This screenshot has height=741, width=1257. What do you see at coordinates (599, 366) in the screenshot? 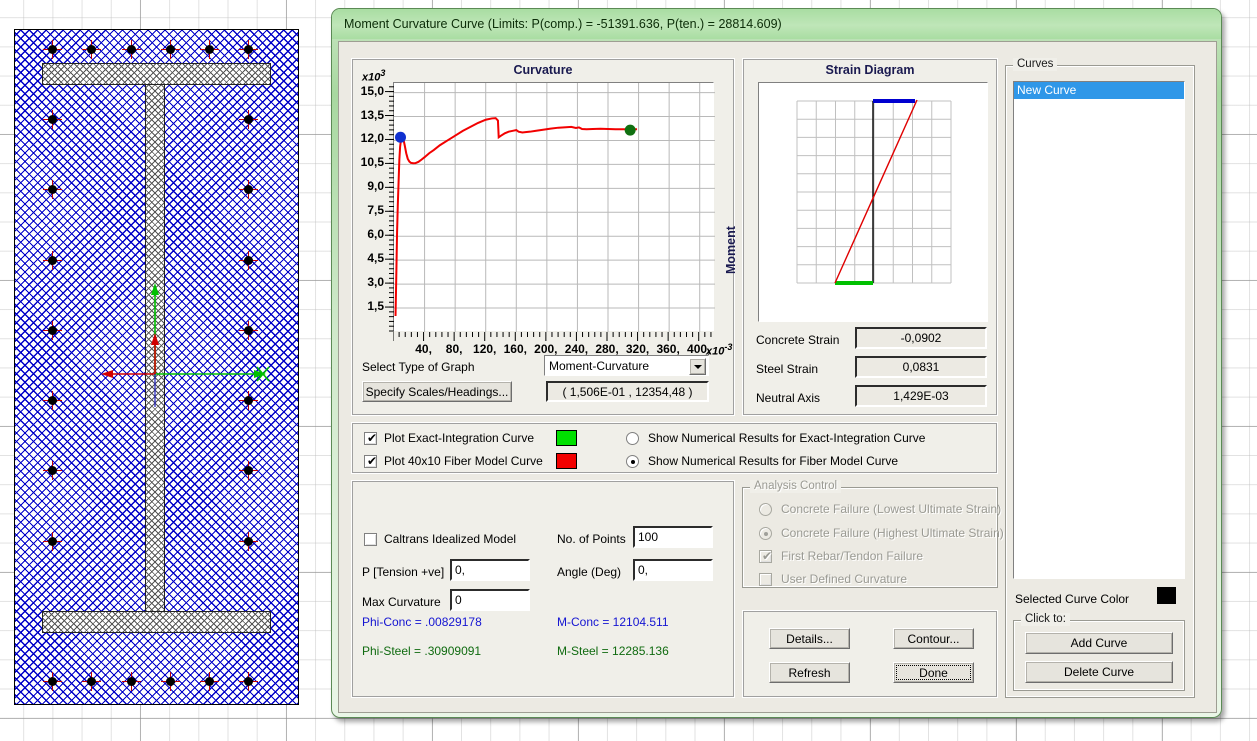
I see `graph-type-value: Moment-Curvature` at bounding box center [599, 366].